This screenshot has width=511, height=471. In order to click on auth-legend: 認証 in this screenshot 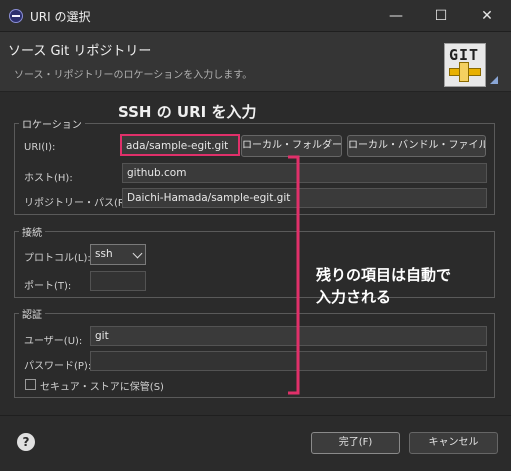, I will do `click(32, 315)`.